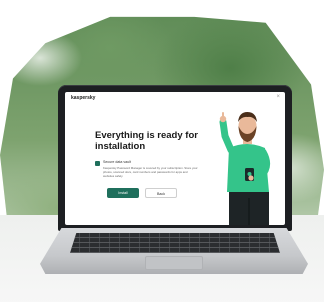 The height and width of the screenshot is (302, 324). I want to click on back-button: Back, so click(161, 193).